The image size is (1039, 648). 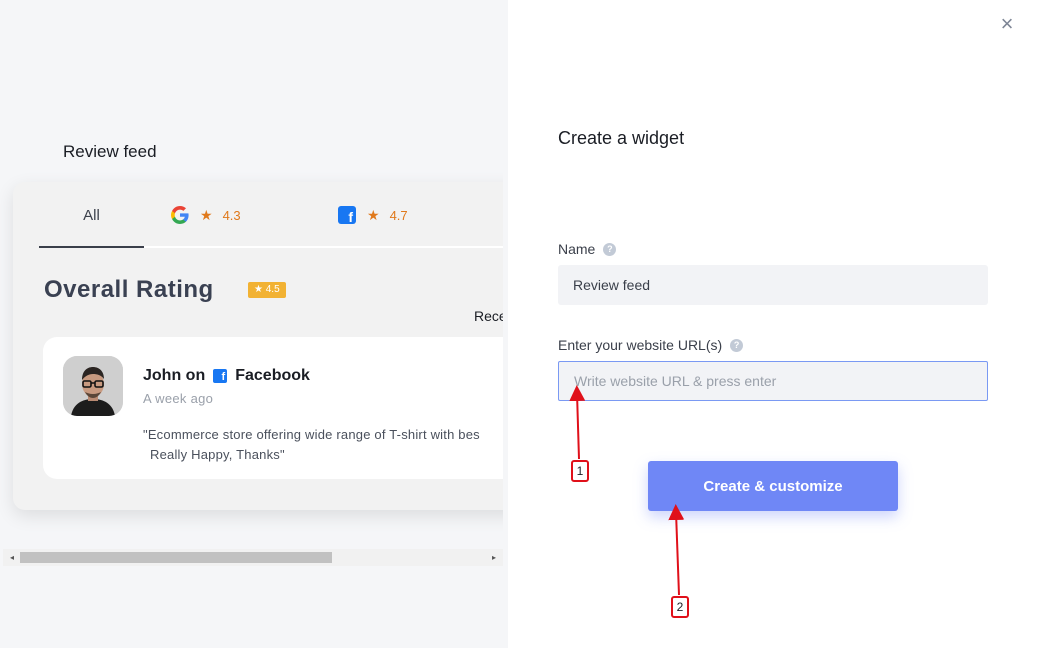 I want to click on tab-all: All, so click(x=91, y=215).